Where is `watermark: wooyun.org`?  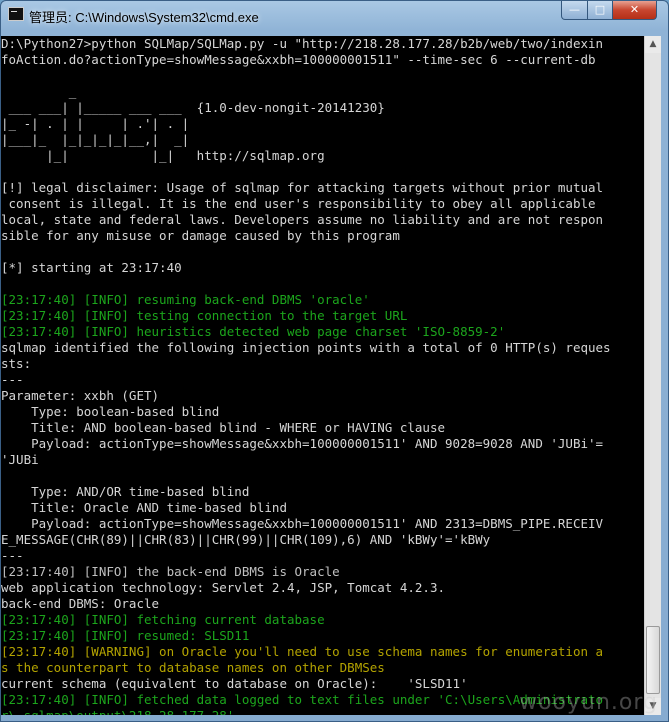 watermark: wooyun.org is located at coordinates (588, 702).